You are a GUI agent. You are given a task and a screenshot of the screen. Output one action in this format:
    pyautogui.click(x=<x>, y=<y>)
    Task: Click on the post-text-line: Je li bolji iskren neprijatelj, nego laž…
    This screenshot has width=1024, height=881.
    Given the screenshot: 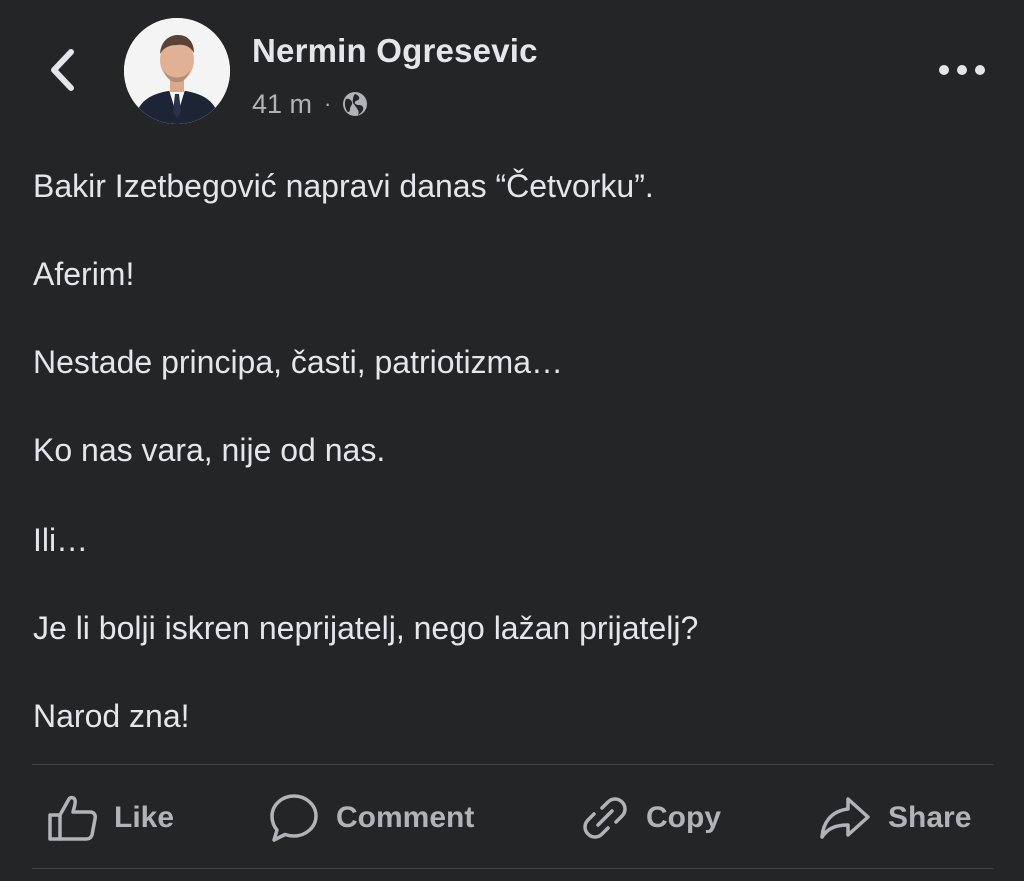 What is the action you would take?
    pyautogui.click(x=366, y=628)
    